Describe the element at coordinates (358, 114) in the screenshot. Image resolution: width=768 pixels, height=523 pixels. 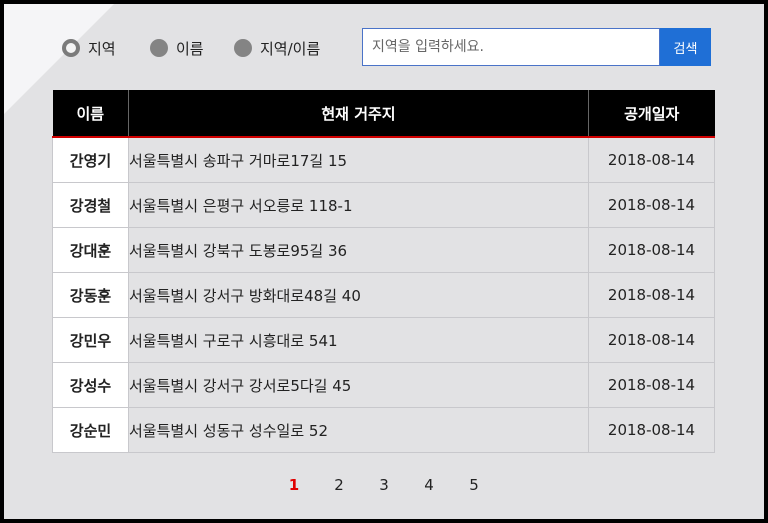
I see `column-header-address: 현재 거주지` at that location.